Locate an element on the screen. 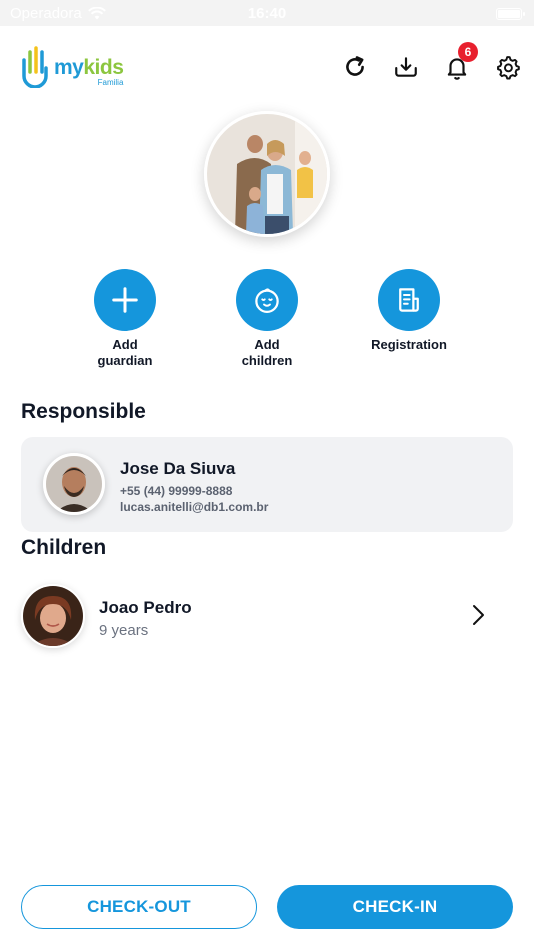 The width and height of the screenshot is (534, 950). logo-my: my is located at coordinates (69, 67).